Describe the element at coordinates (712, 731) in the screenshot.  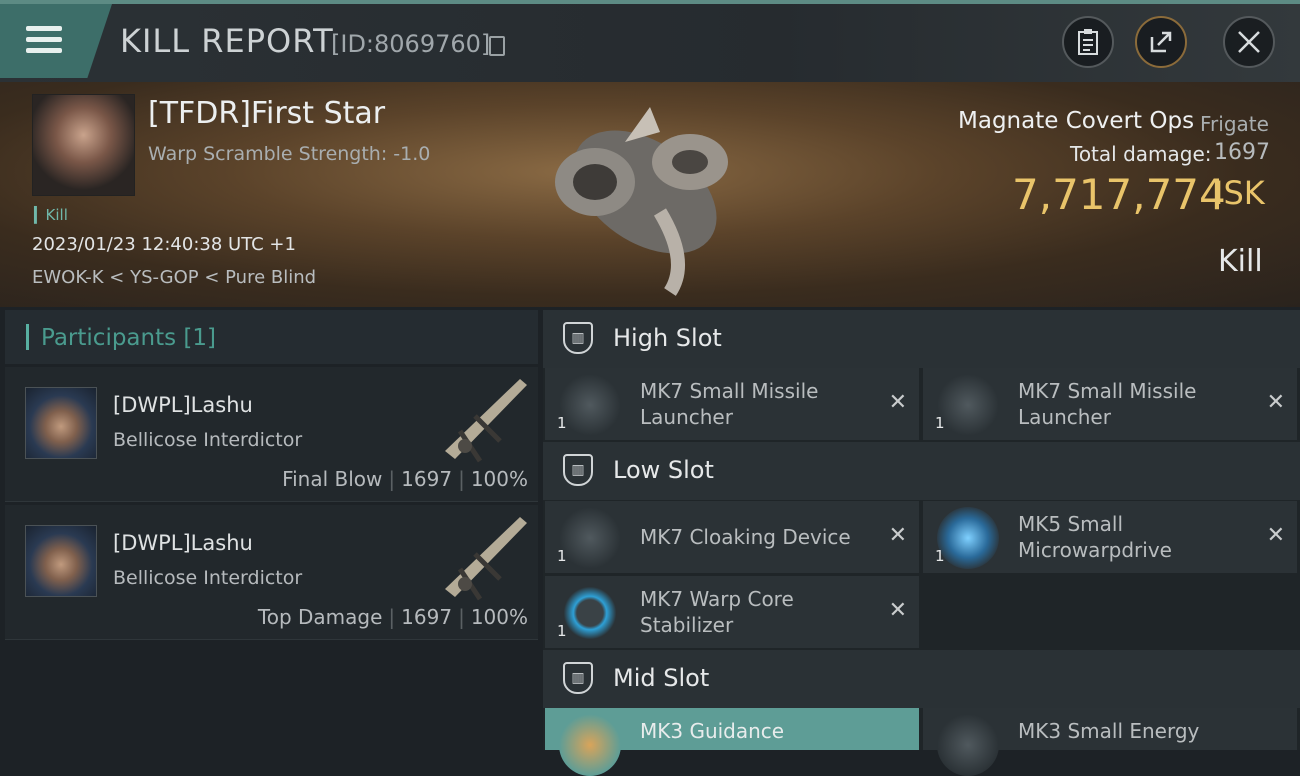
I see `item-name: MK3 Guidance` at that location.